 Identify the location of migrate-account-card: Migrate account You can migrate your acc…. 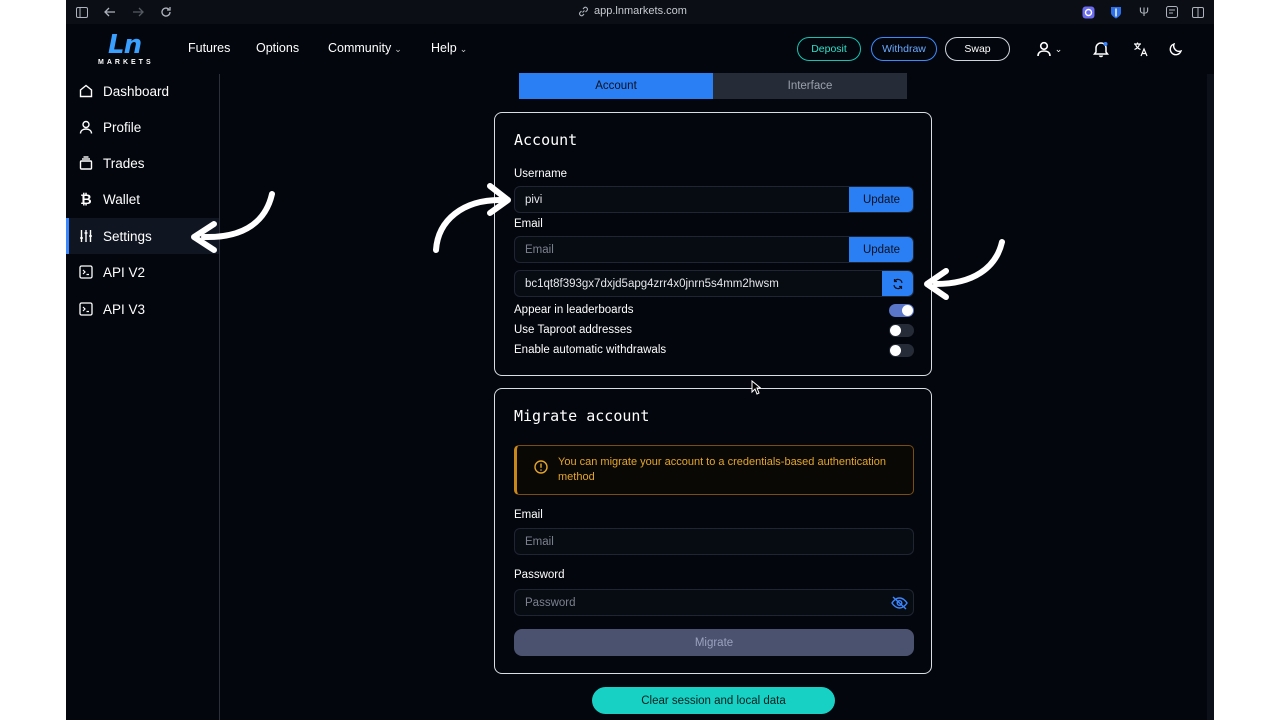
(713, 531).